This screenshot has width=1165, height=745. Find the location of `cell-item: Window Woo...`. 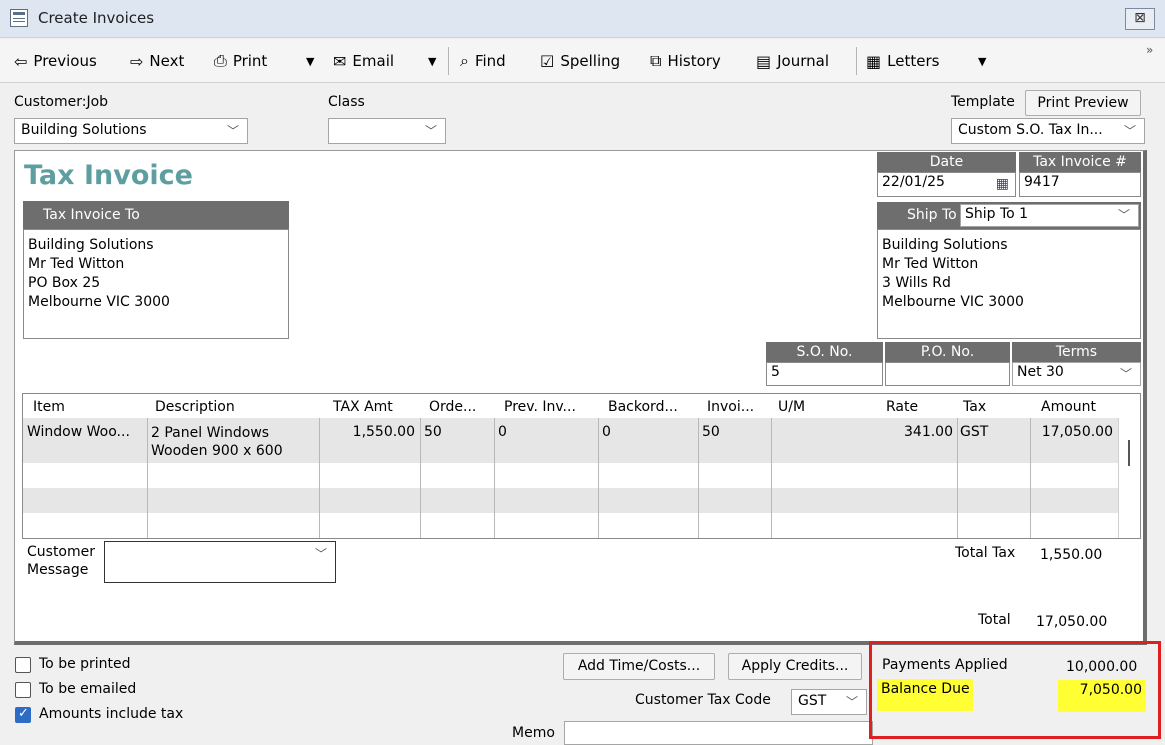

cell-item: Window Woo... is located at coordinates (78, 432).